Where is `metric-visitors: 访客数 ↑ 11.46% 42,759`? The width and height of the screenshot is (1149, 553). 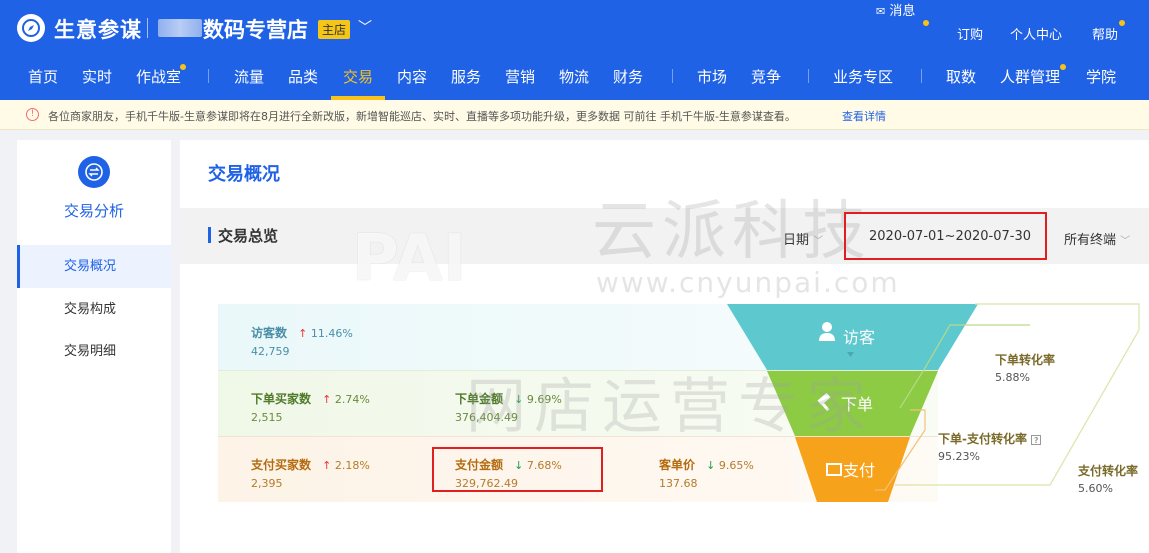 metric-visitors: 访客数 ↑ 11.46% 42,759 is located at coordinates (302, 340).